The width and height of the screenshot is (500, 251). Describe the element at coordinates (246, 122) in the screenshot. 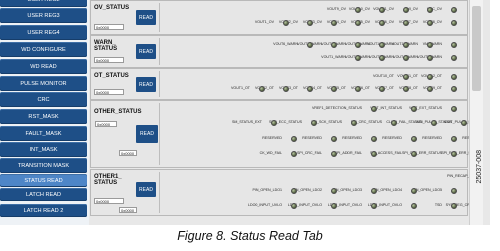

I see `indicator-label: SM_STATUS_EXT` at that location.